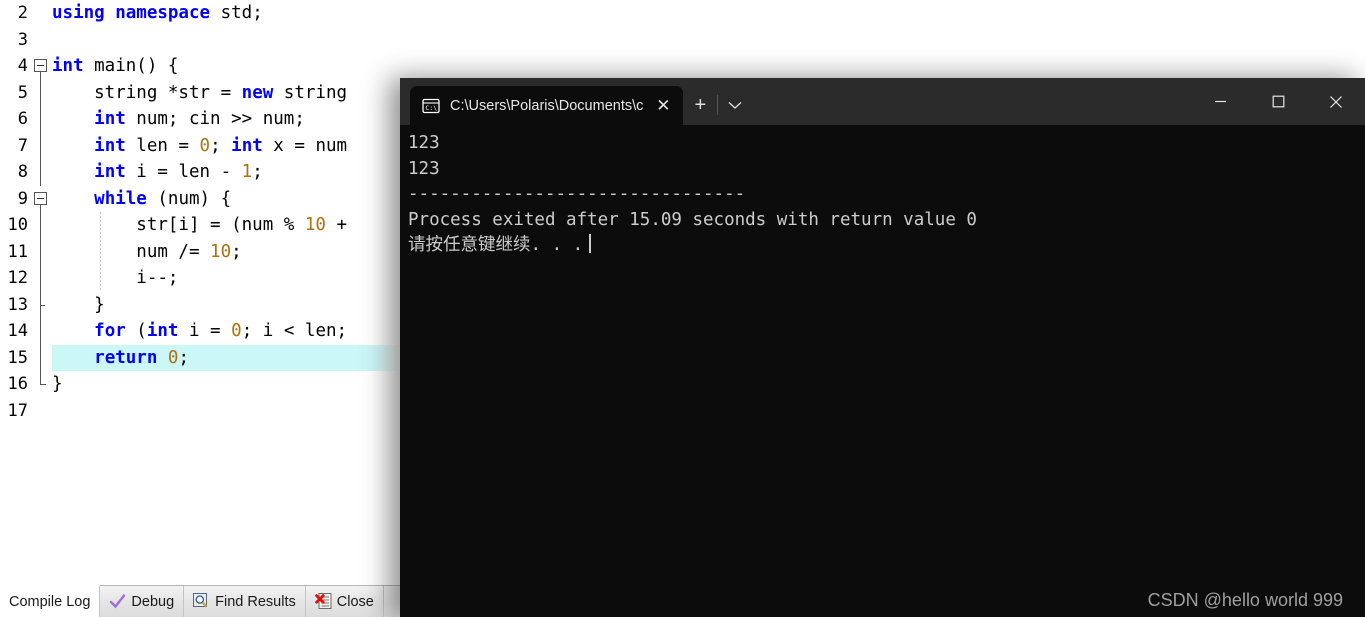 The width and height of the screenshot is (1365, 617). What do you see at coordinates (682, 66) in the screenshot?
I see `code-line: 4 int main() {` at bounding box center [682, 66].